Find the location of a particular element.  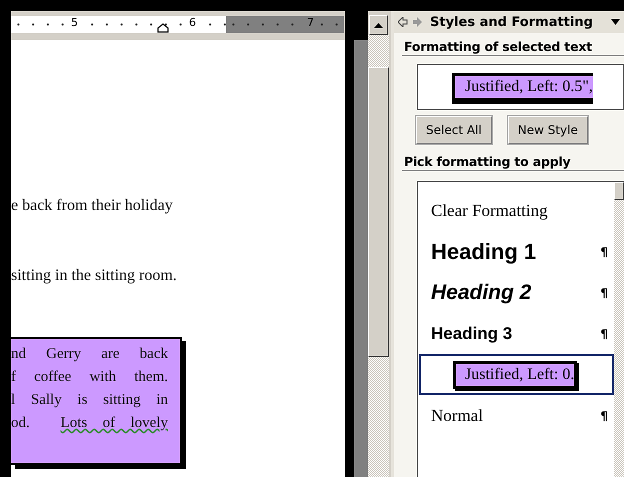

up-arrow-icon is located at coordinates (378, 25).